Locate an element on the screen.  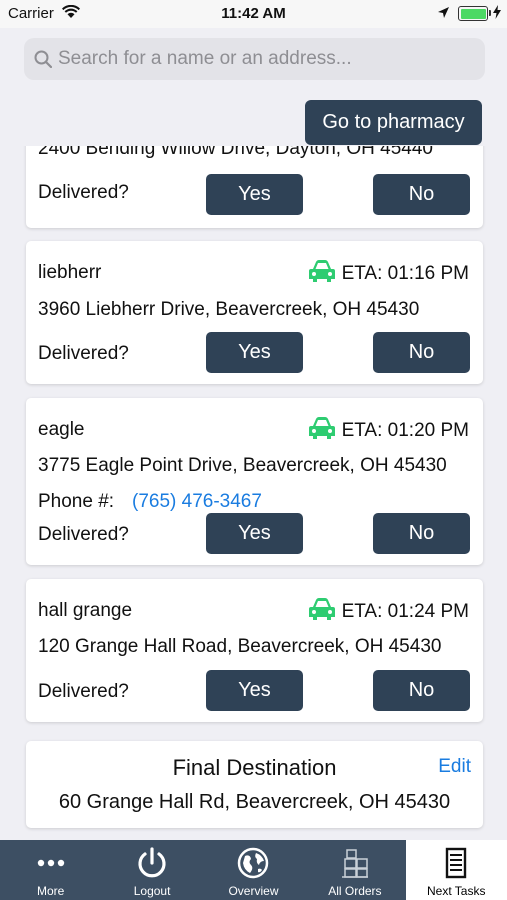
status-bar: Carrier 11:42 AM is located at coordinates (253, 14).